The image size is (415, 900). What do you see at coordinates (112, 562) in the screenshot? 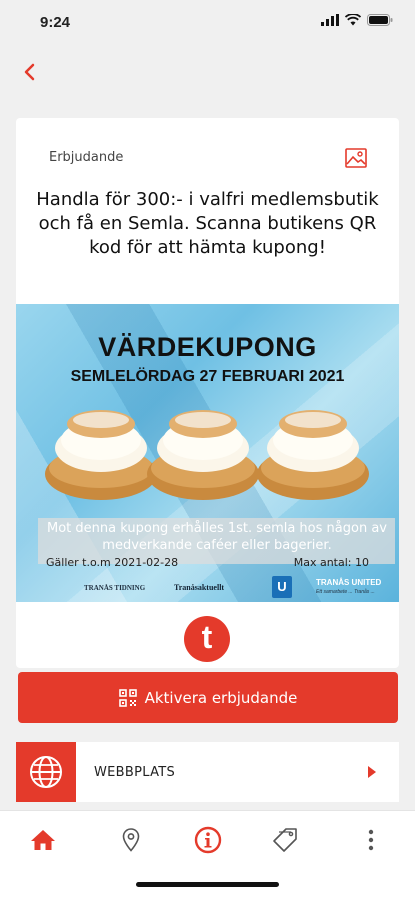
I see `coupon-valid-date: Gäller t.o.m 2021-02-28` at bounding box center [112, 562].